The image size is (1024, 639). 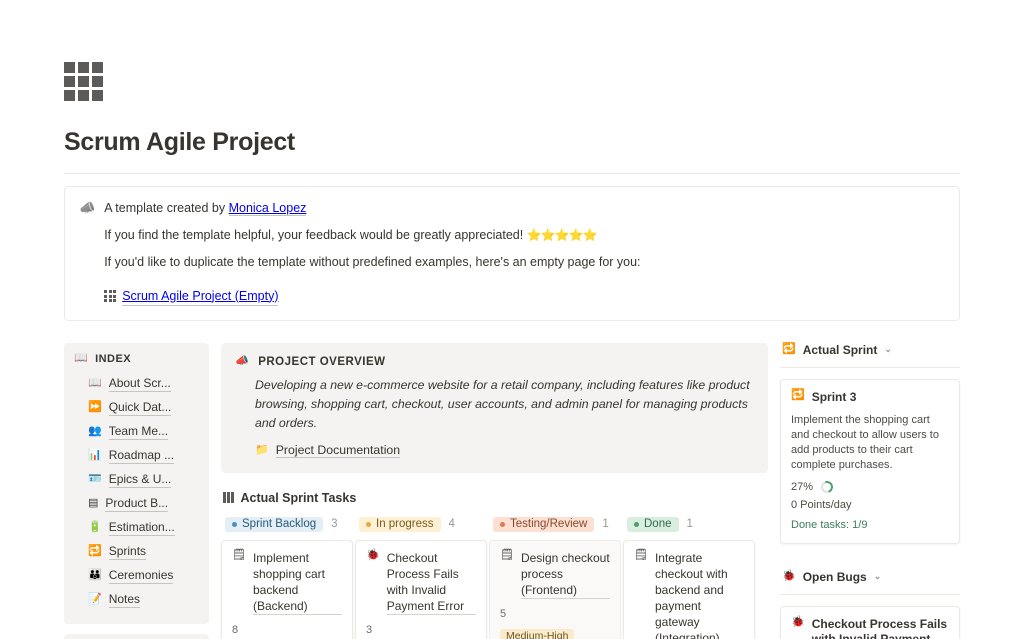 I want to click on card-title-row: 🗒 Design checkout process (Frontend), so click(x=555, y=574).